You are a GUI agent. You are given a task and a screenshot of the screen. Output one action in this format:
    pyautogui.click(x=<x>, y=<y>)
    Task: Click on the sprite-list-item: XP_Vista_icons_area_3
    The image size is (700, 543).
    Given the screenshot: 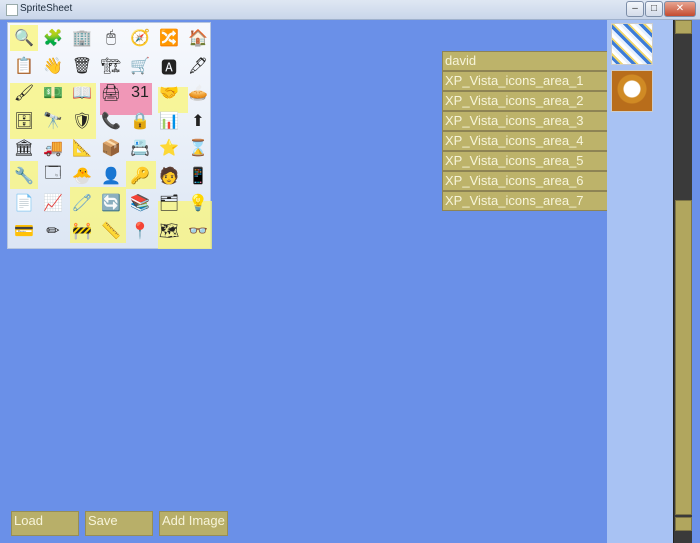 What is the action you would take?
    pyautogui.click(x=526, y=121)
    